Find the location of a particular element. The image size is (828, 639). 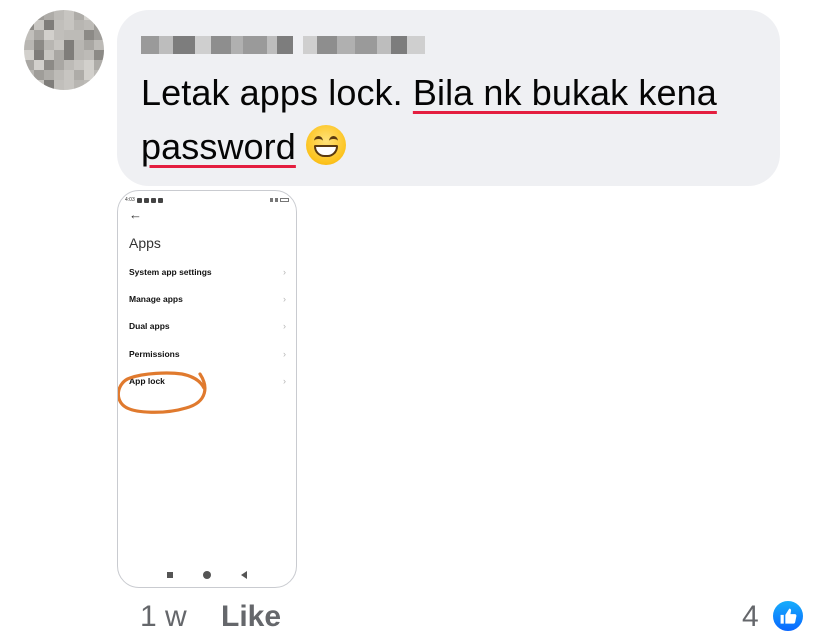

comment-text-line-2: password is located at coordinates (243, 146).